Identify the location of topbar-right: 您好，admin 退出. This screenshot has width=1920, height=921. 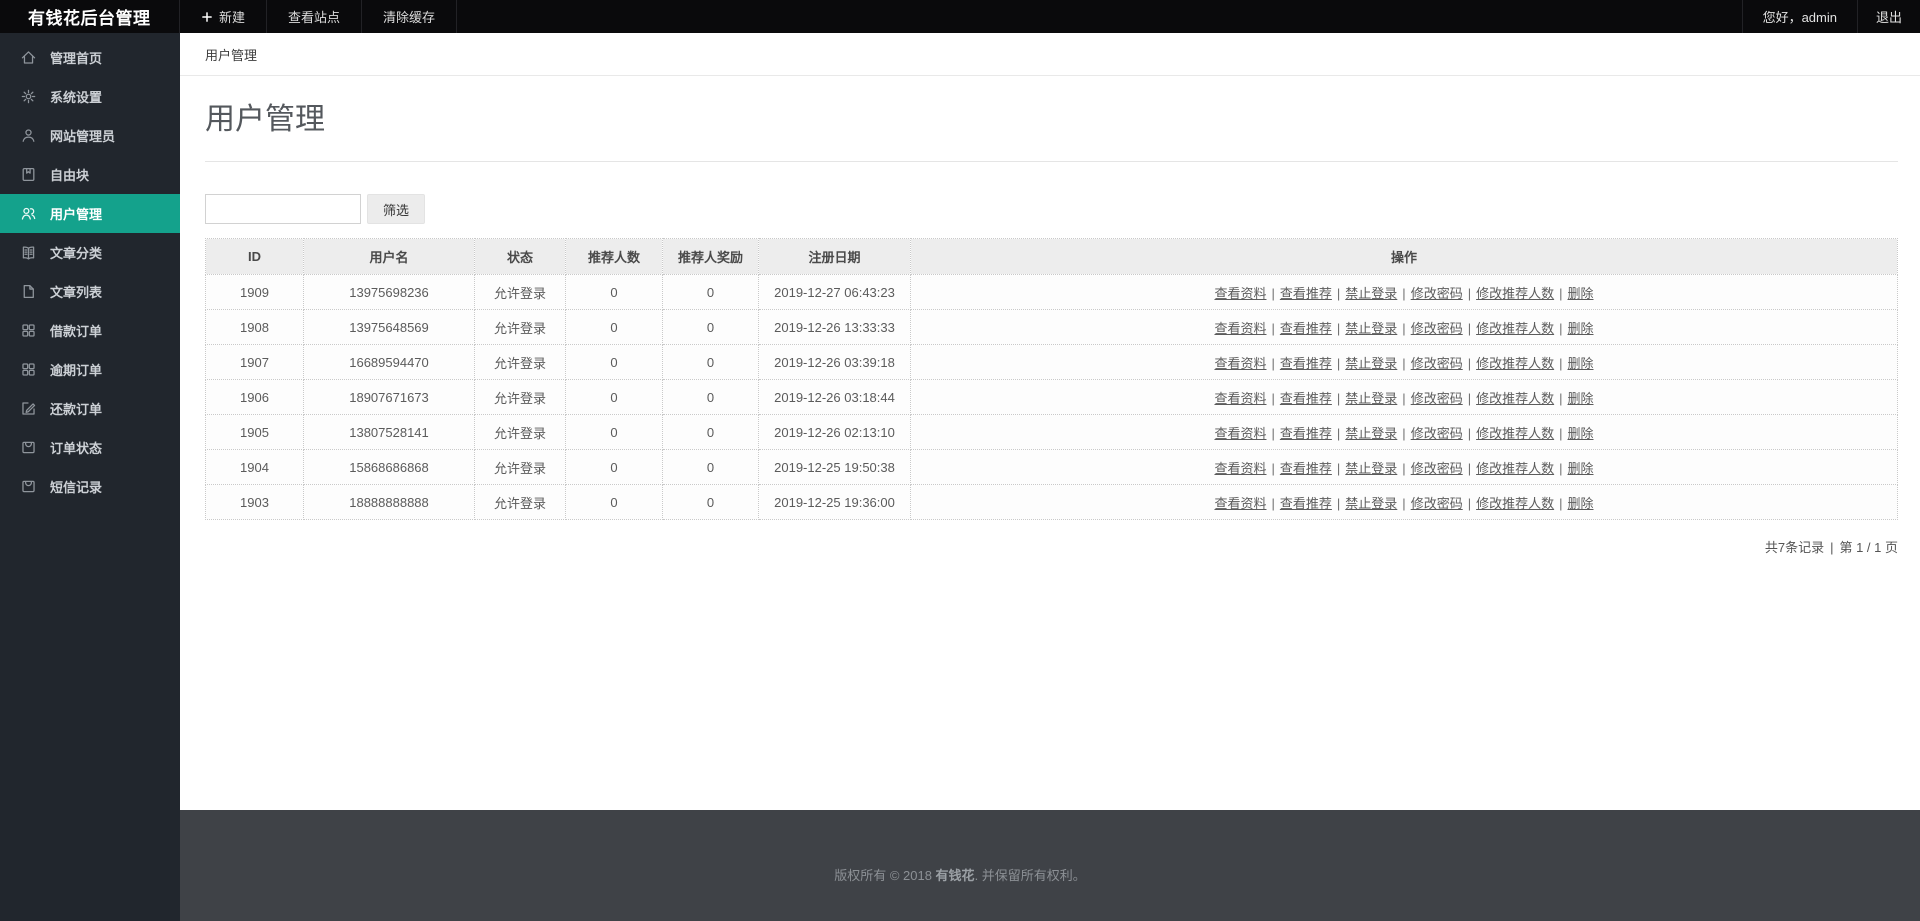
(1830, 16).